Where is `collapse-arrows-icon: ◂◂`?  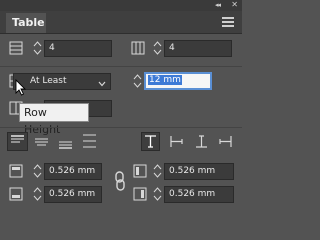
collapse-arrows-icon: ◂◂ is located at coordinates (218, 5).